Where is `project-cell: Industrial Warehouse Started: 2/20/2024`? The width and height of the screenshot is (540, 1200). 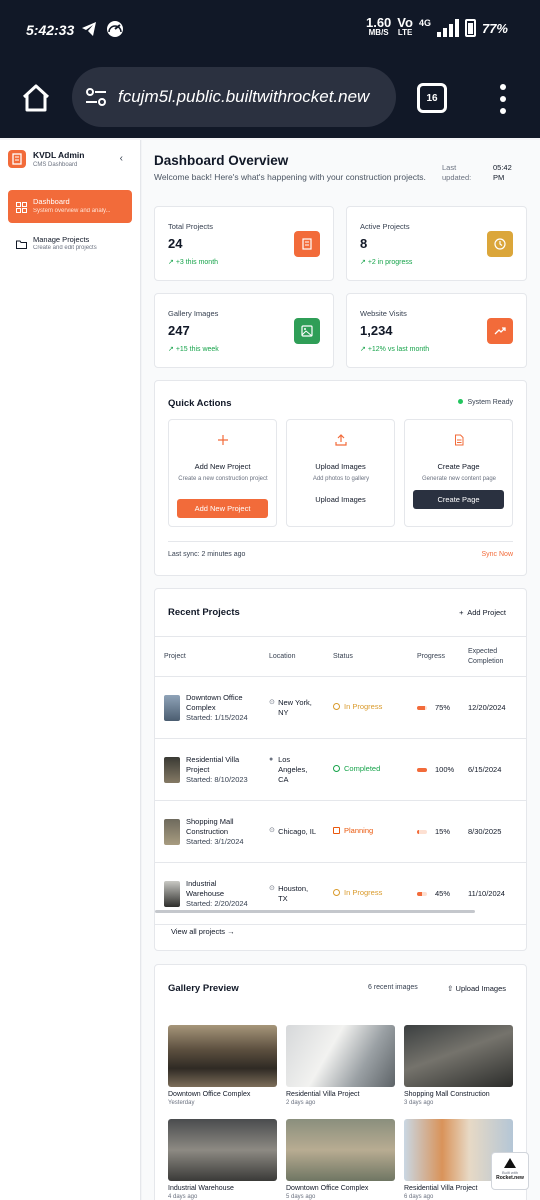
project-cell: Industrial Warehouse Started: 2/20/2024 is located at coordinates (207, 893).